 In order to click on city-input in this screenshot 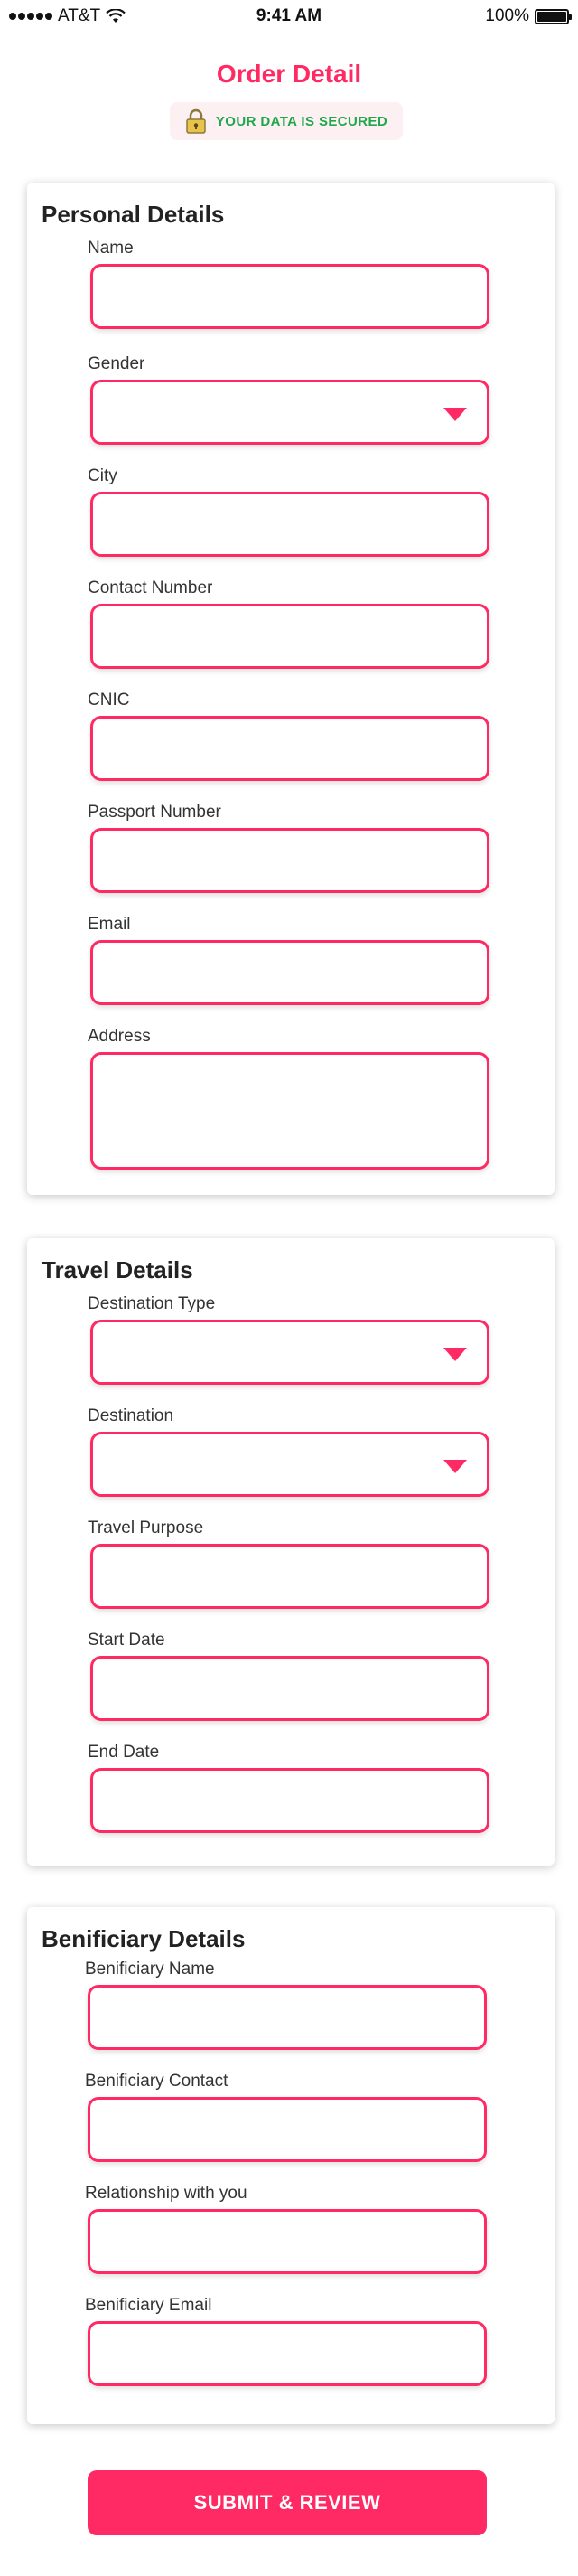, I will do `click(289, 524)`.